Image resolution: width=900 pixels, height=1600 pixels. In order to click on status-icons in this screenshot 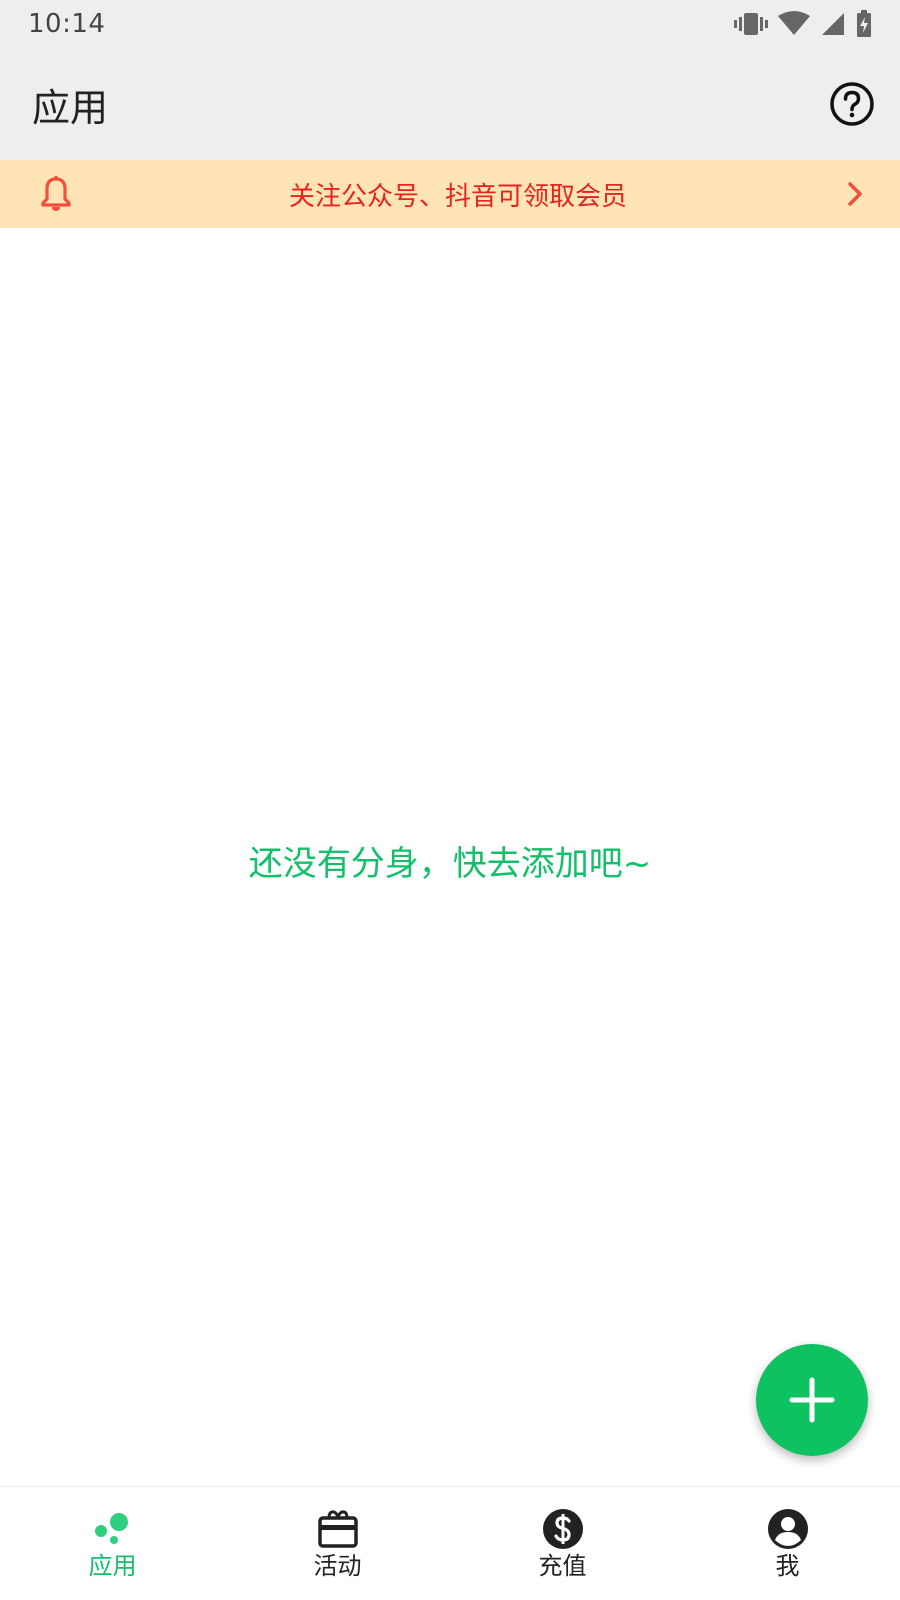, I will do `click(803, 24)`.